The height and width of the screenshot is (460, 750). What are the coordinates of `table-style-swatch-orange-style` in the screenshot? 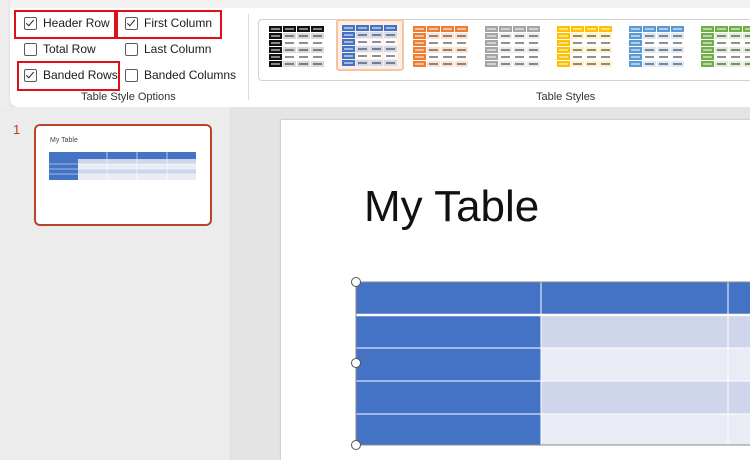 It's located at (441, 46).